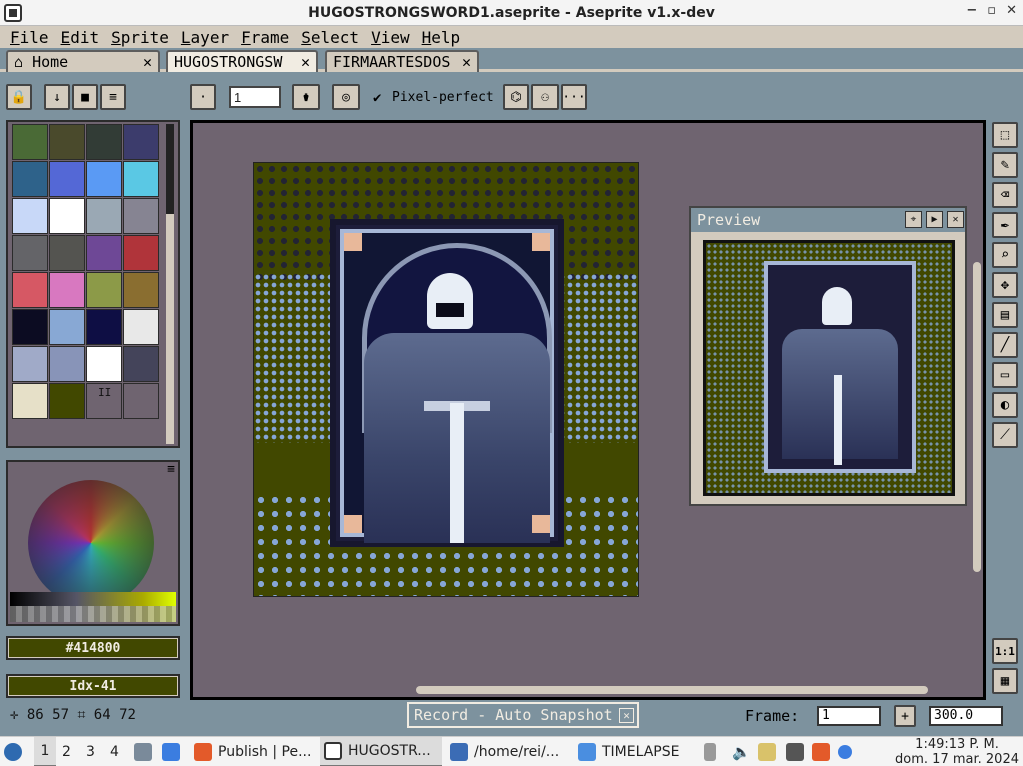 Image resolution: width=1023 pixels, height=766 pixels. What do you see at coordinates (390, 37) in the screenshot?
I see `menu-view: View` at bounding box center [390, 37].